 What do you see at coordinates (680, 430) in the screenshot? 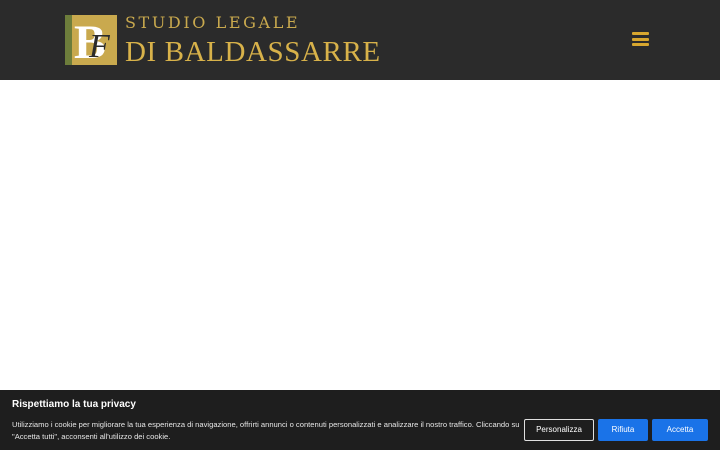
I see `accept-cookies-button: Accetta` at bounding box center [680, 430].